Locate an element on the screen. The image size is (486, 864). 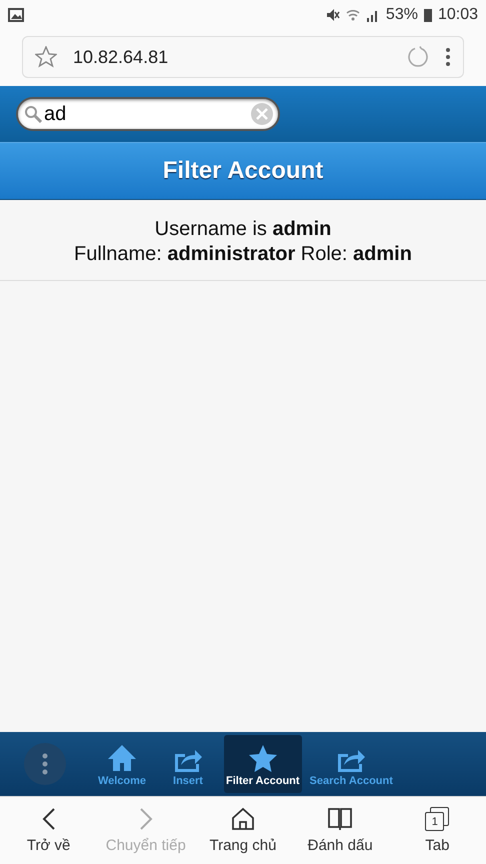
toolbar-button: Đánh dấu is located at coordinates (340, 830).